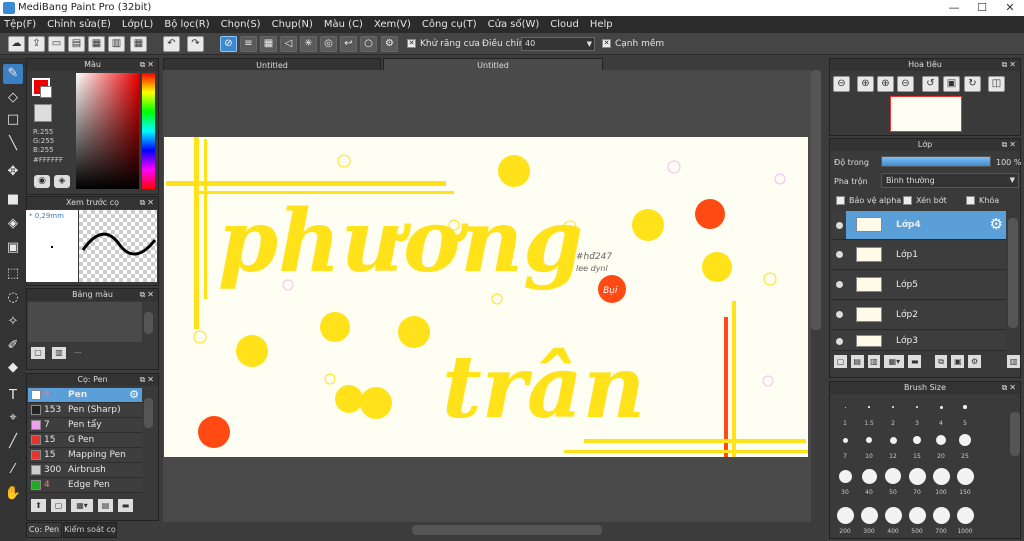 The width and height of the screenshot is (1024, 541). What do you see at coordinates (13, 248) in the screenshot?
I see `gradient-tool-icon: ▣` at bounding box center [13, 248].